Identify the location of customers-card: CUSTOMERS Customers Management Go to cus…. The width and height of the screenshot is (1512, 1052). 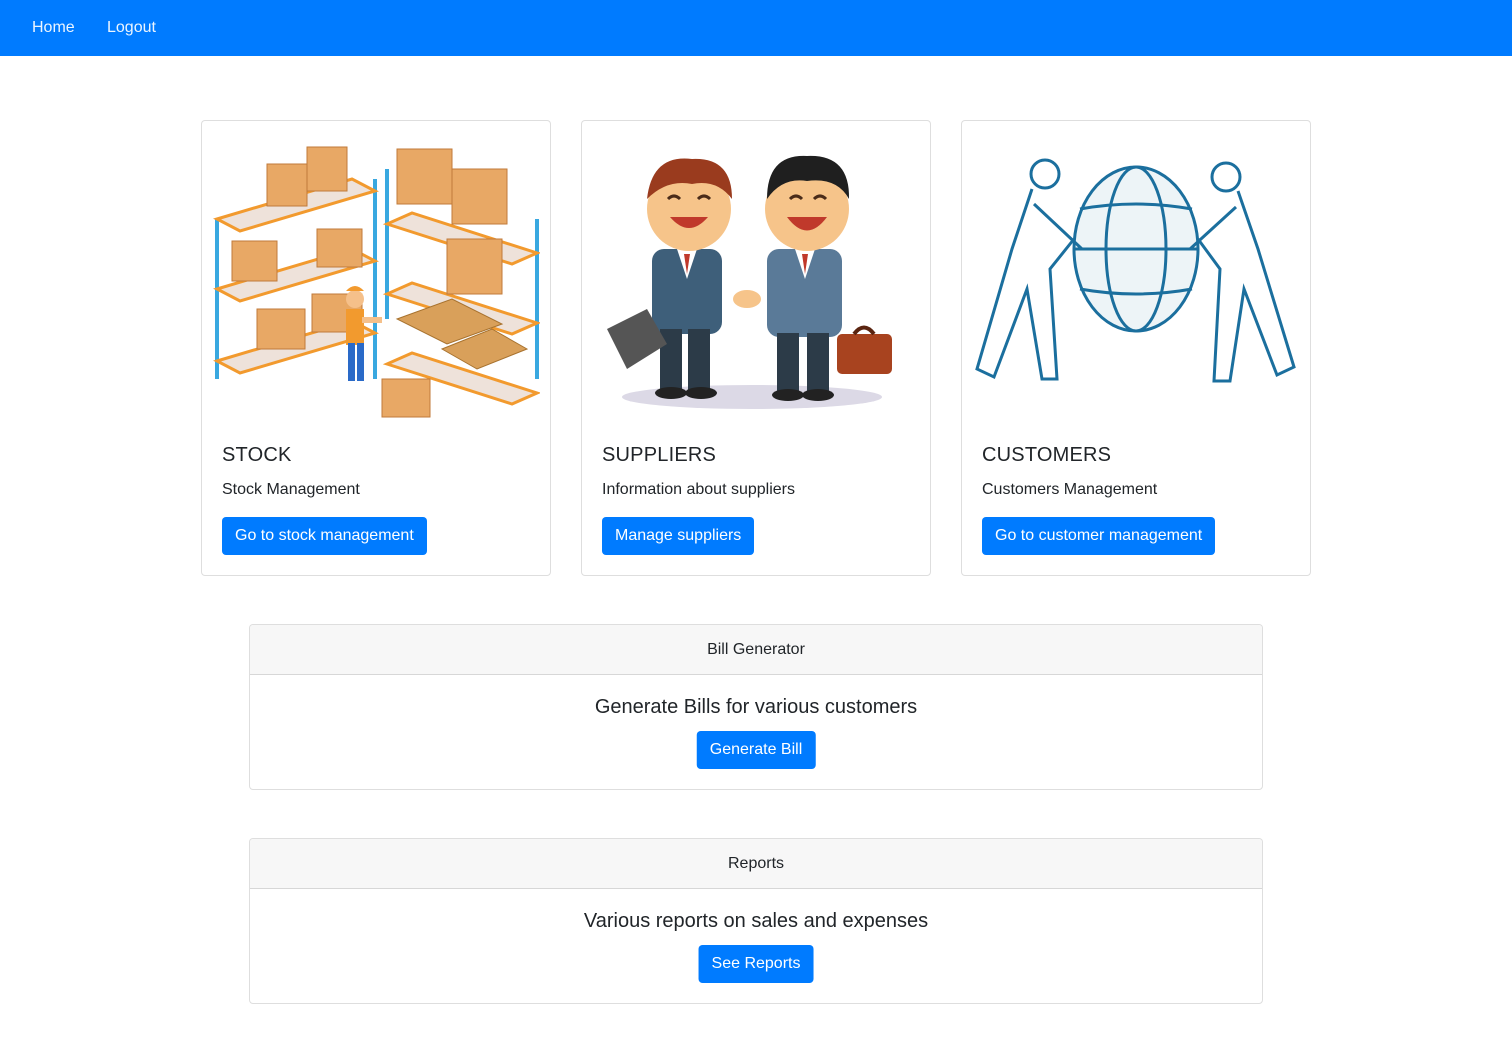
(1136, 348).